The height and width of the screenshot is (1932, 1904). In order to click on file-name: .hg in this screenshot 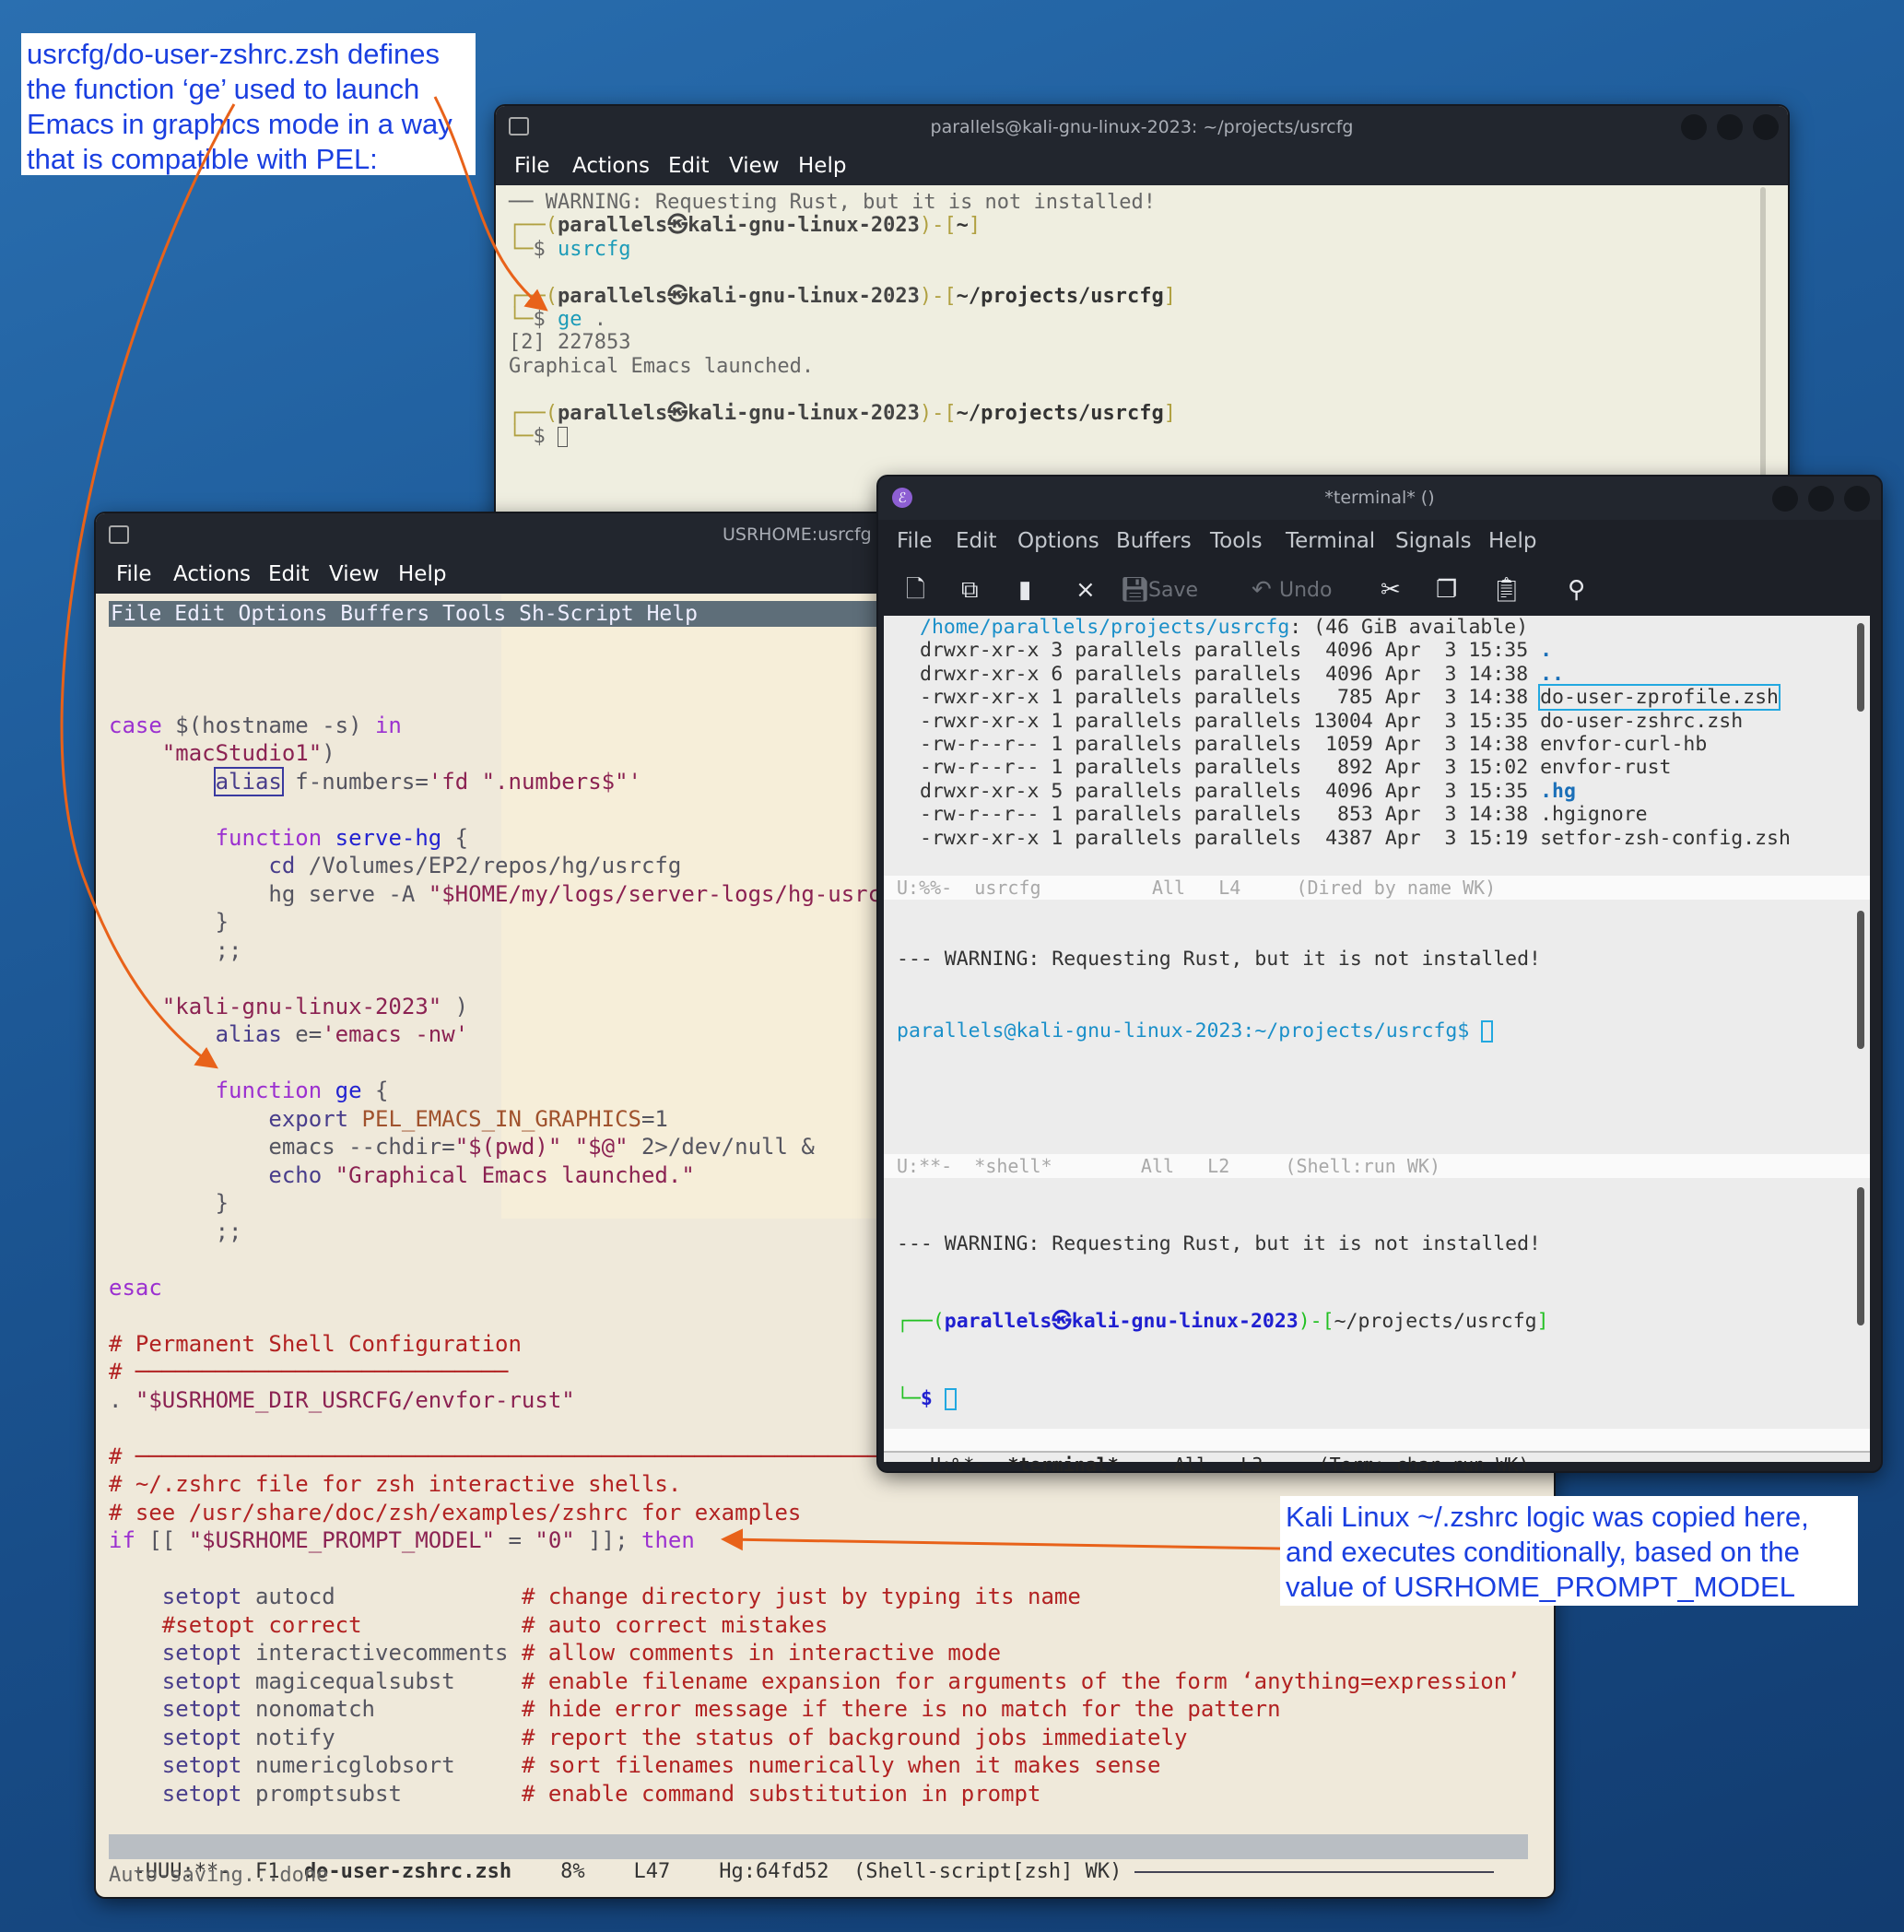, I will do `click(1558, 791)`.